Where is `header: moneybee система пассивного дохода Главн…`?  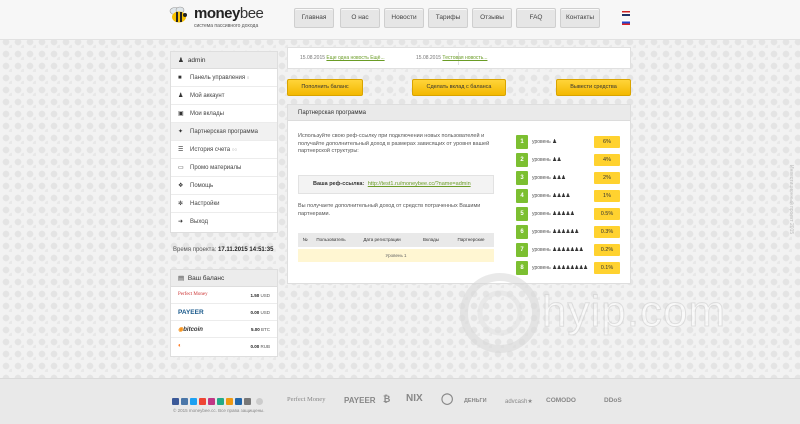
header: moneybee система пассивного дохода Главн… is located at coordinates (400, 20).